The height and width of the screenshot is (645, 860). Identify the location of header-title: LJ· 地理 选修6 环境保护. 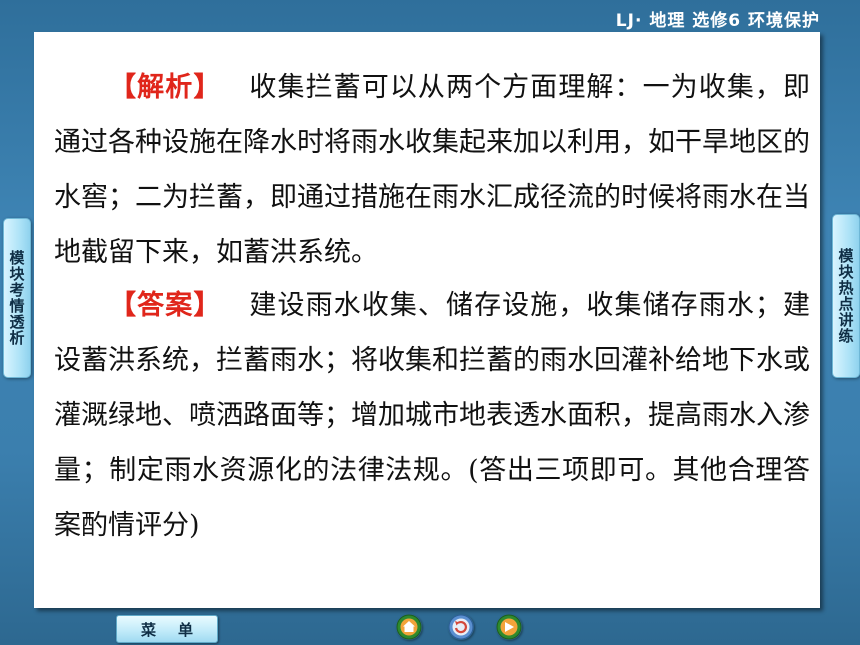
(717, 21).